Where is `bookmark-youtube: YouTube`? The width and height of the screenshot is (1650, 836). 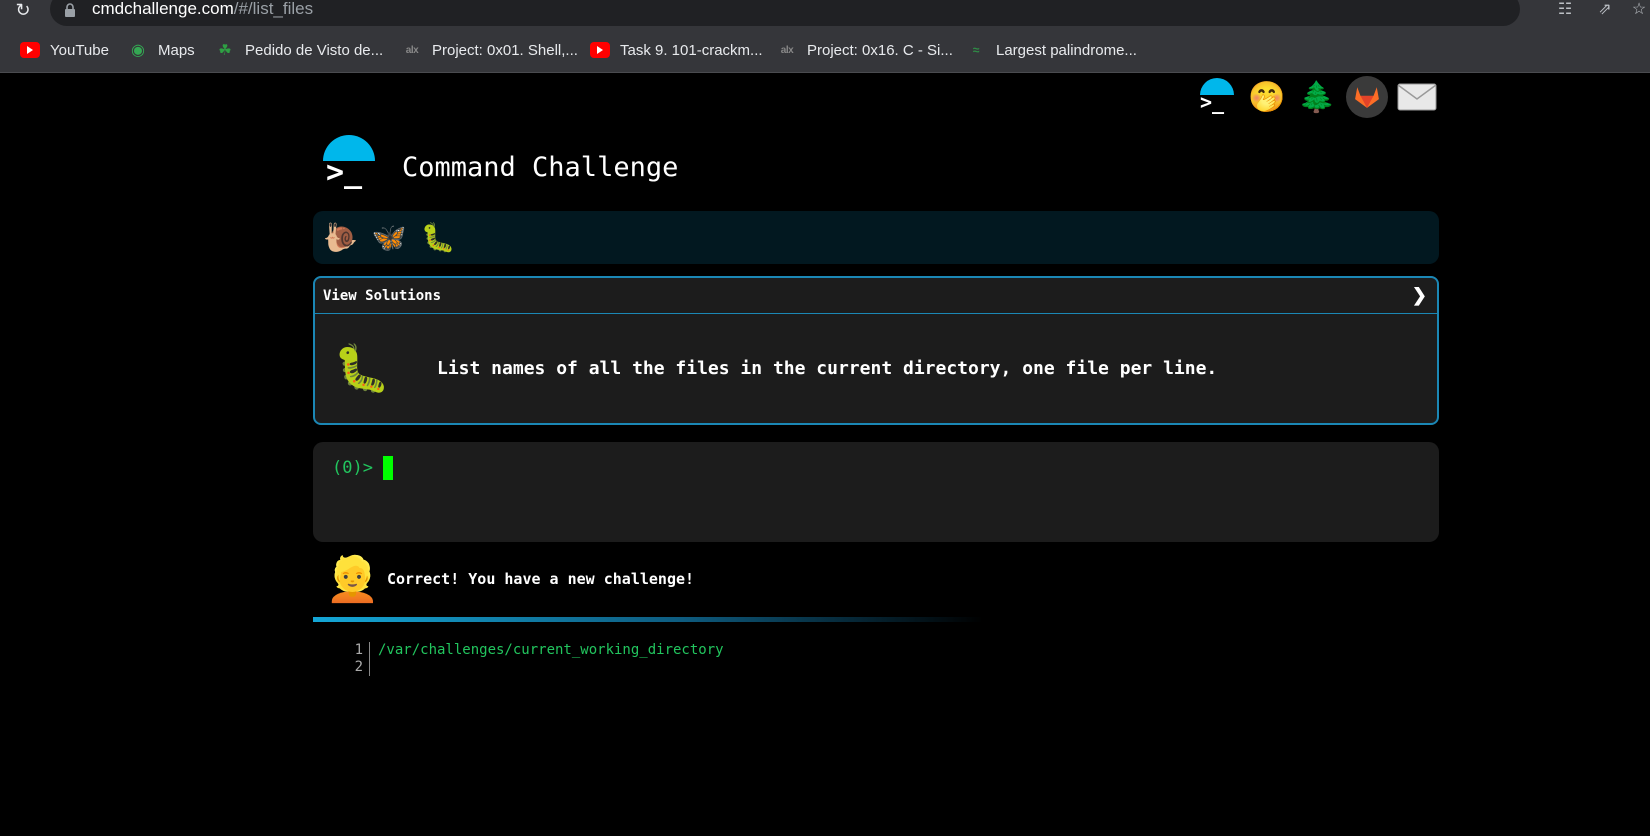
bookmark-youtube: YouTube is located at coordinates (64, 50).